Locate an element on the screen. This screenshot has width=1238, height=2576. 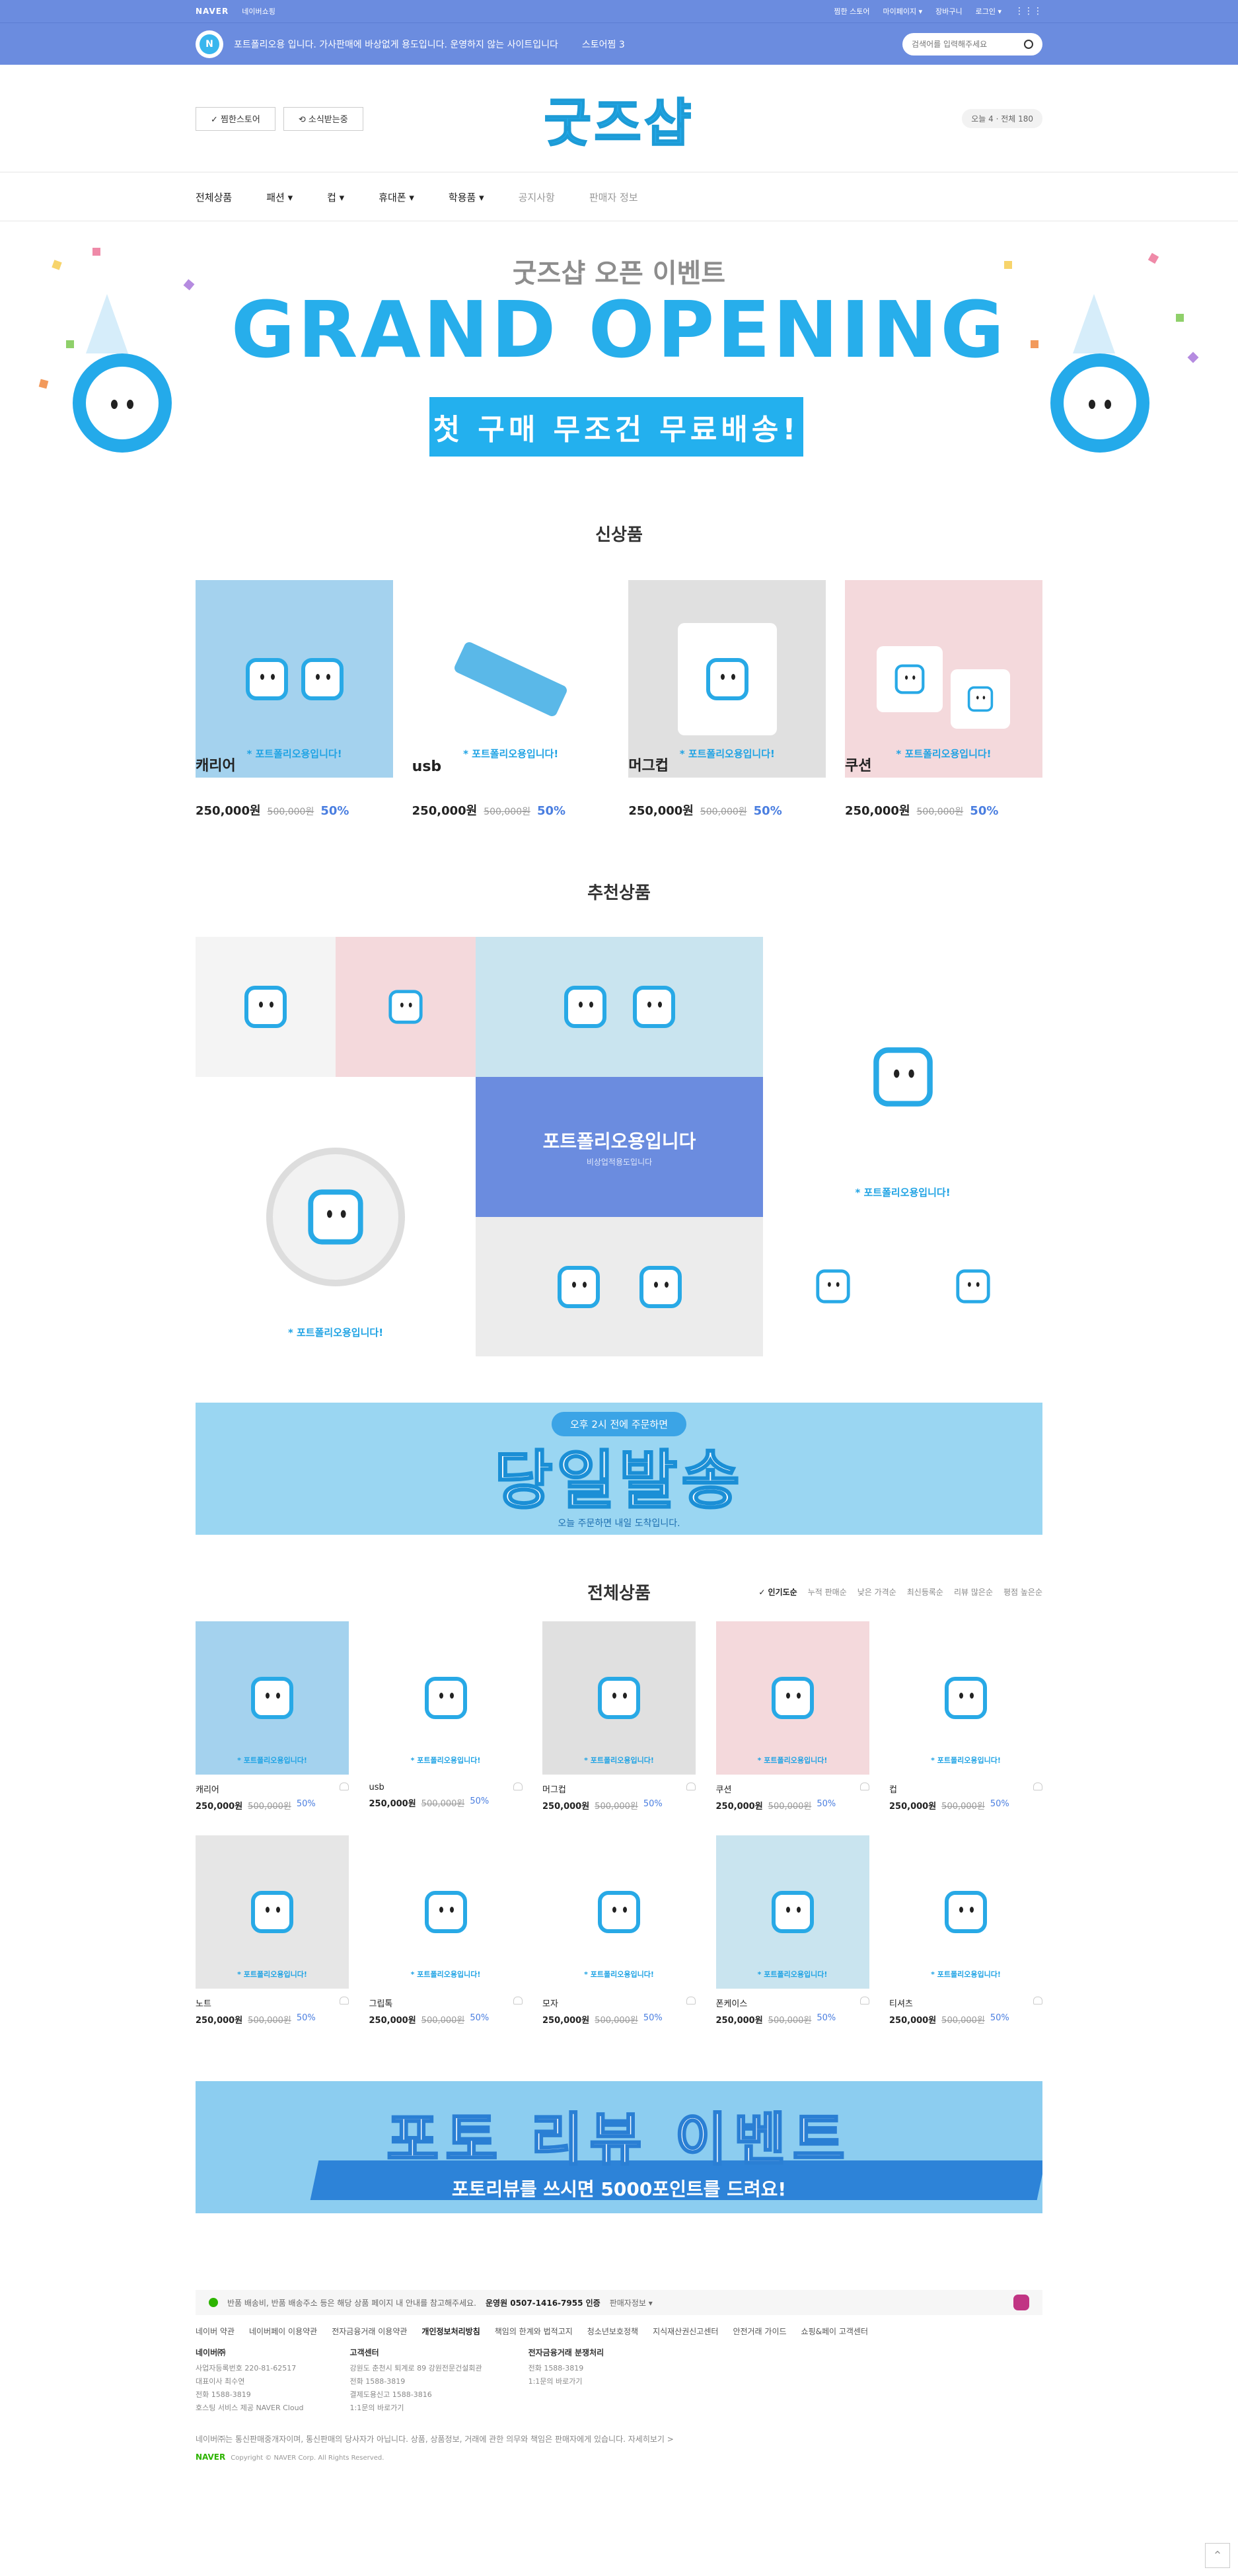
photo-review-banner: 포토 리뷰 이벤트 포토리뷰를 쓰시면 5000포인트를 드려요! is located at coordinates (619, 2147).